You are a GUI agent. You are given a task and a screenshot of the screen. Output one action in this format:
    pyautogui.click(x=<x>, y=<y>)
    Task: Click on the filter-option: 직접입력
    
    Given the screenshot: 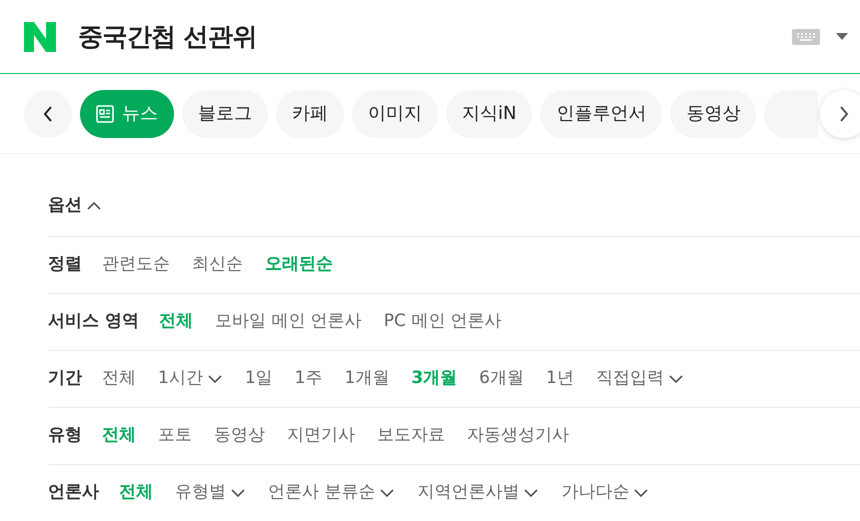 What is the action you would take?
    pyautogui.click(x=640, y=379)
    